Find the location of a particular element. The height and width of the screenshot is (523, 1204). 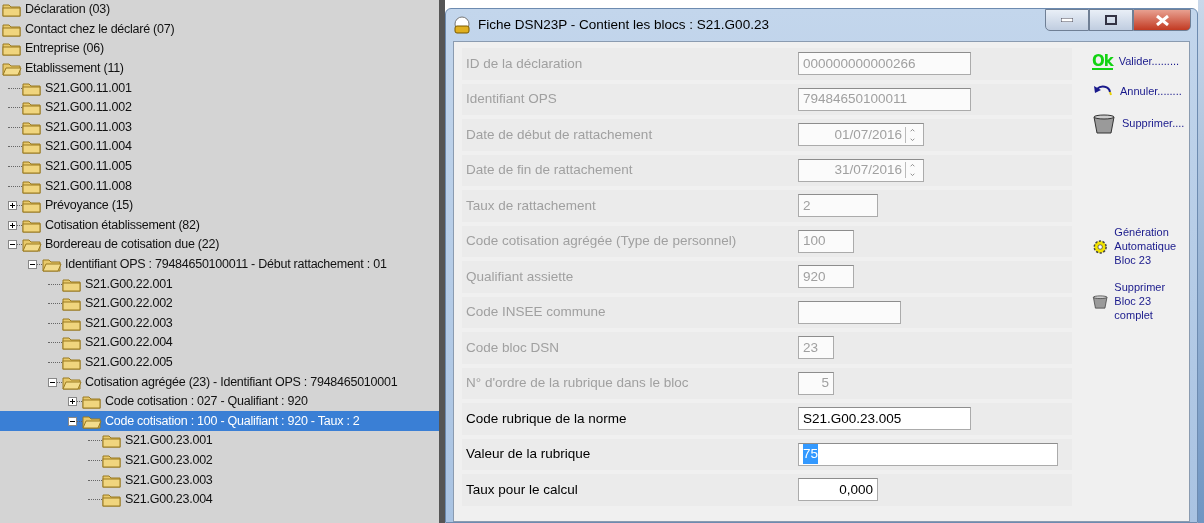

field-label: Taux pour le calcul is located at coordinates (522, 489).